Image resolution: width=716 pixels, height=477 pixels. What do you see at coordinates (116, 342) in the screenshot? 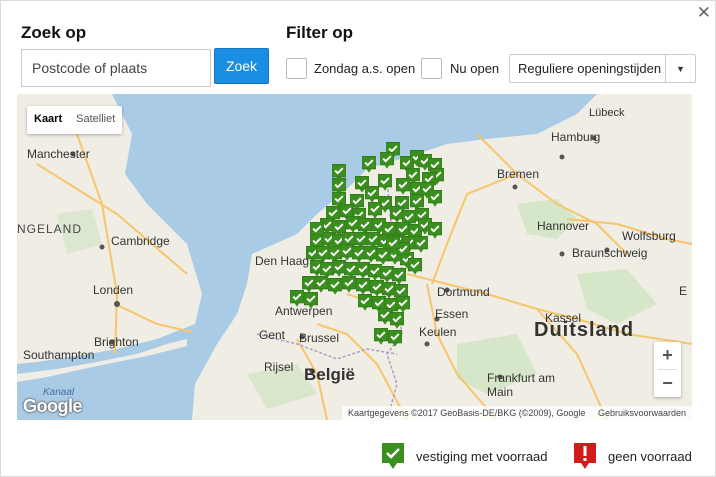
I see `map-label: Brighton` at bounding box center [116, 342].